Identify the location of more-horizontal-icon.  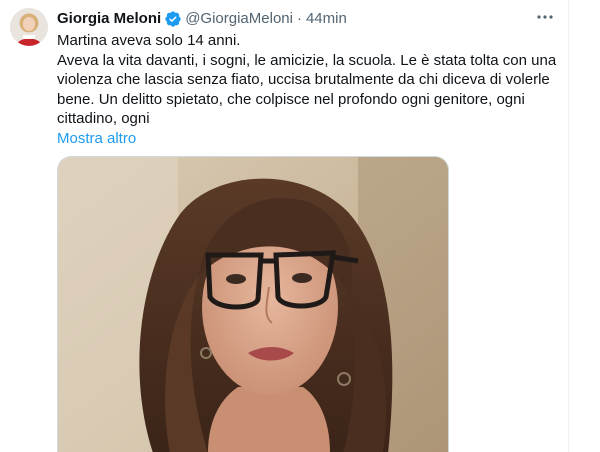
(545, 17).